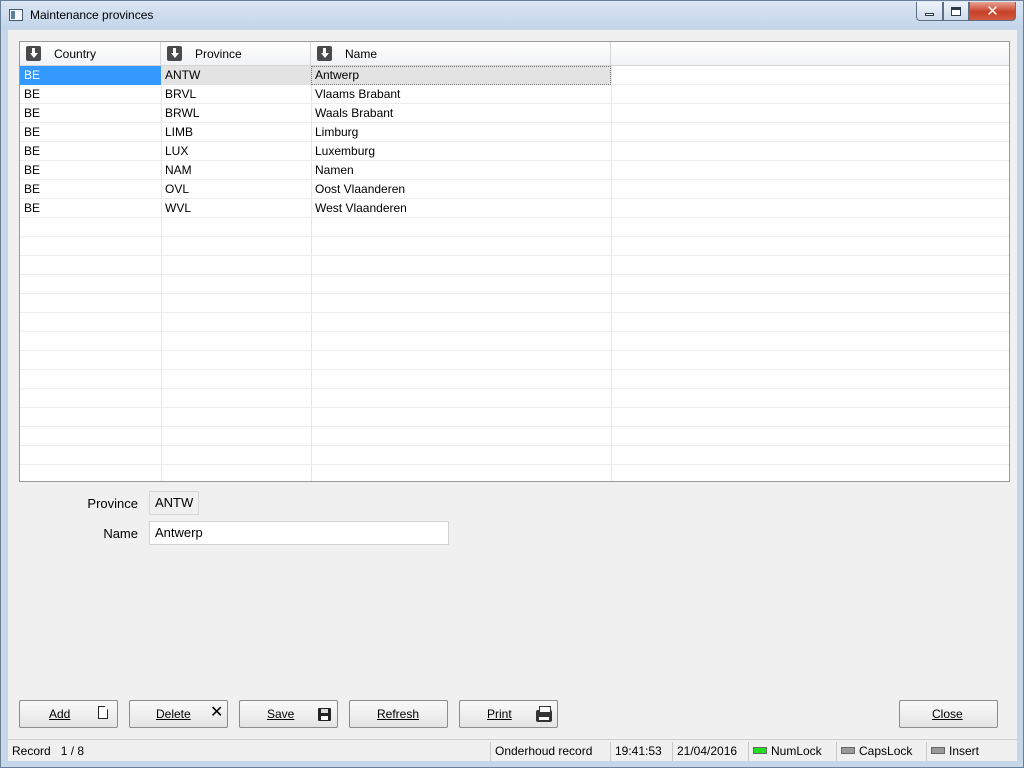 The height and width of the screenshot is (768, 1024). I want to click on table-row: BE BRVL Vlaams Brabant, so click(514, 94).